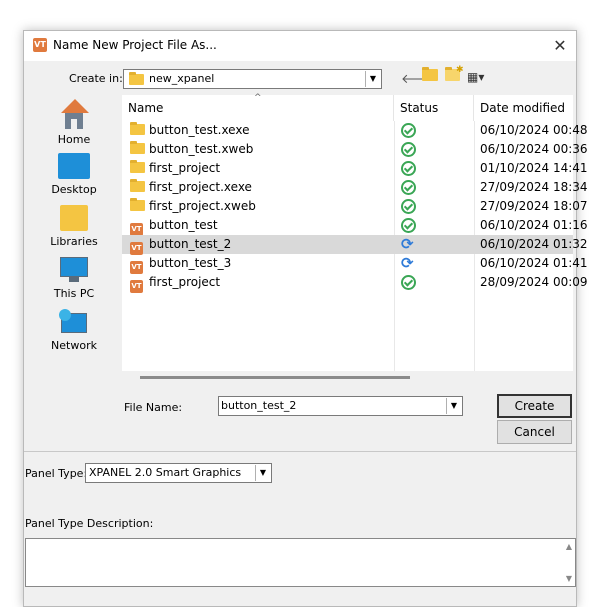 This screenshot has height=607, width=612. What do you see at coordinates (534, 263) in the screenshot?
I see `file-date: 06/10/2024 01:41` at bounding box center [534, 263].